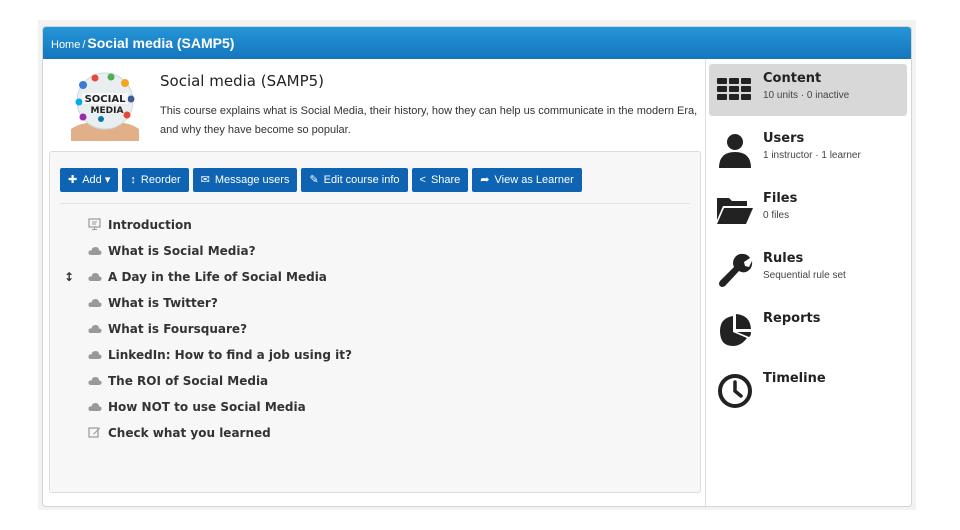  I want to click on add-button: ✚ Add ▾, so click(89, 180).